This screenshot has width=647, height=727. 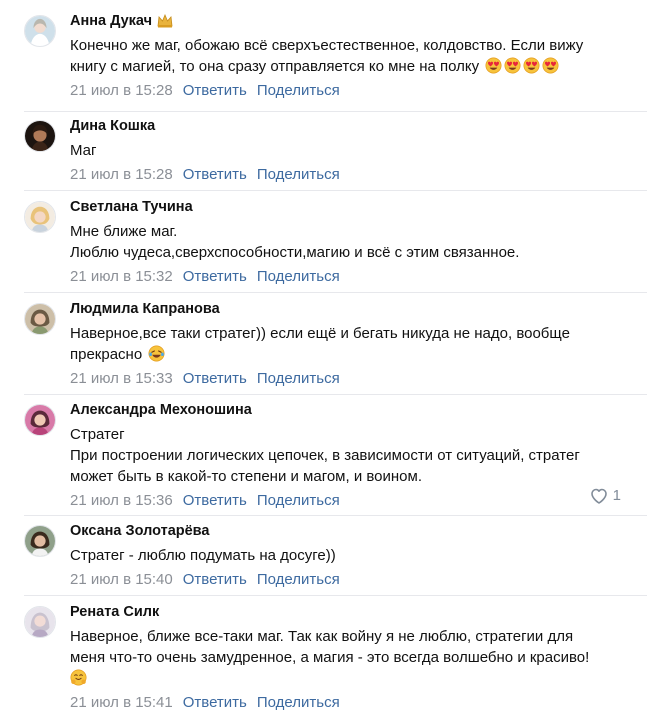 I want to click on comment-meta: 21 июл в 15:41 Ответить Поделиться, so click(x=348, y=702).